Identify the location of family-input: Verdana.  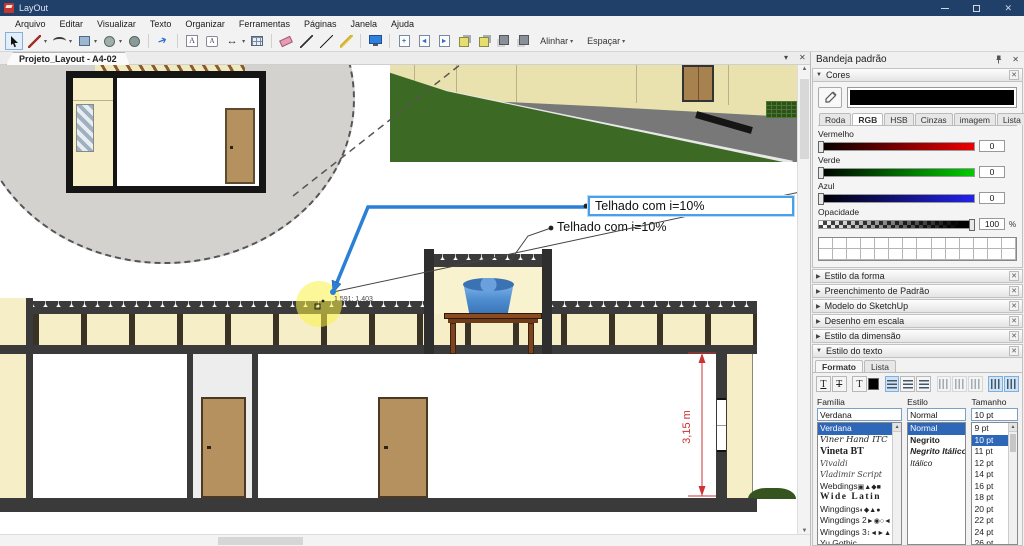
(860, 414).